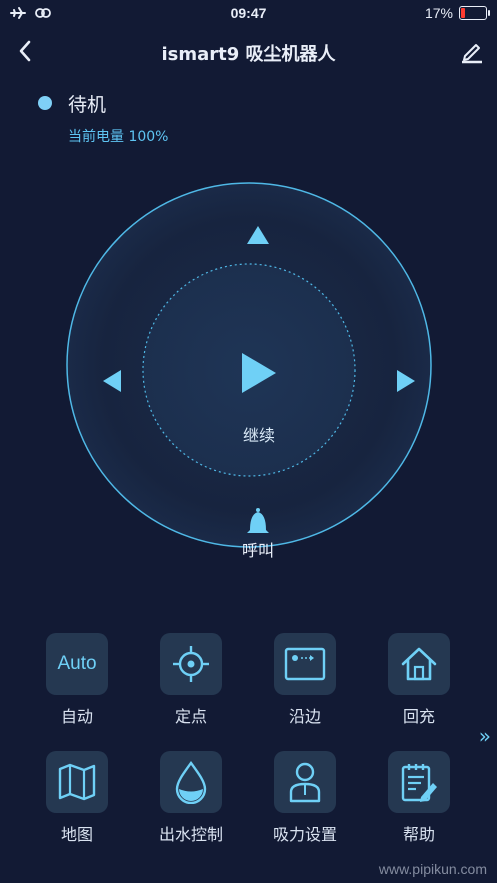 The width and height of the screenshot is (497, 883). Describe the element at coordinates (305, 664) in the screenshot. I see `edge-icon` at that location.